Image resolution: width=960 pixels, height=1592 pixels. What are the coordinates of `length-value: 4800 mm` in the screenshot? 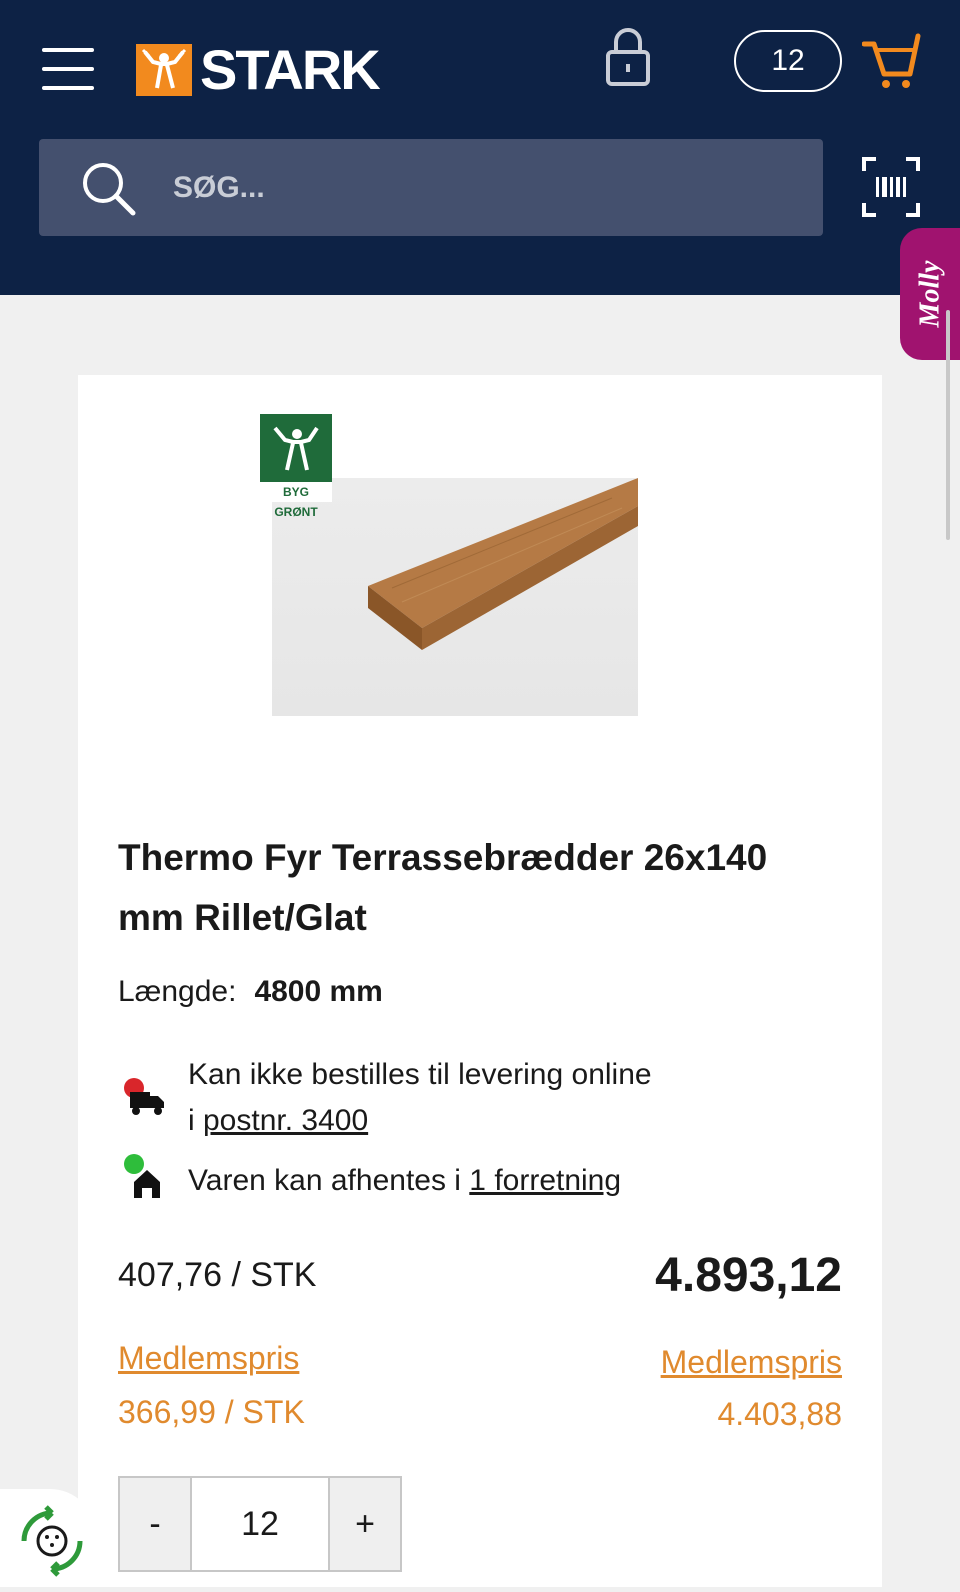 It's located at (318, 991).